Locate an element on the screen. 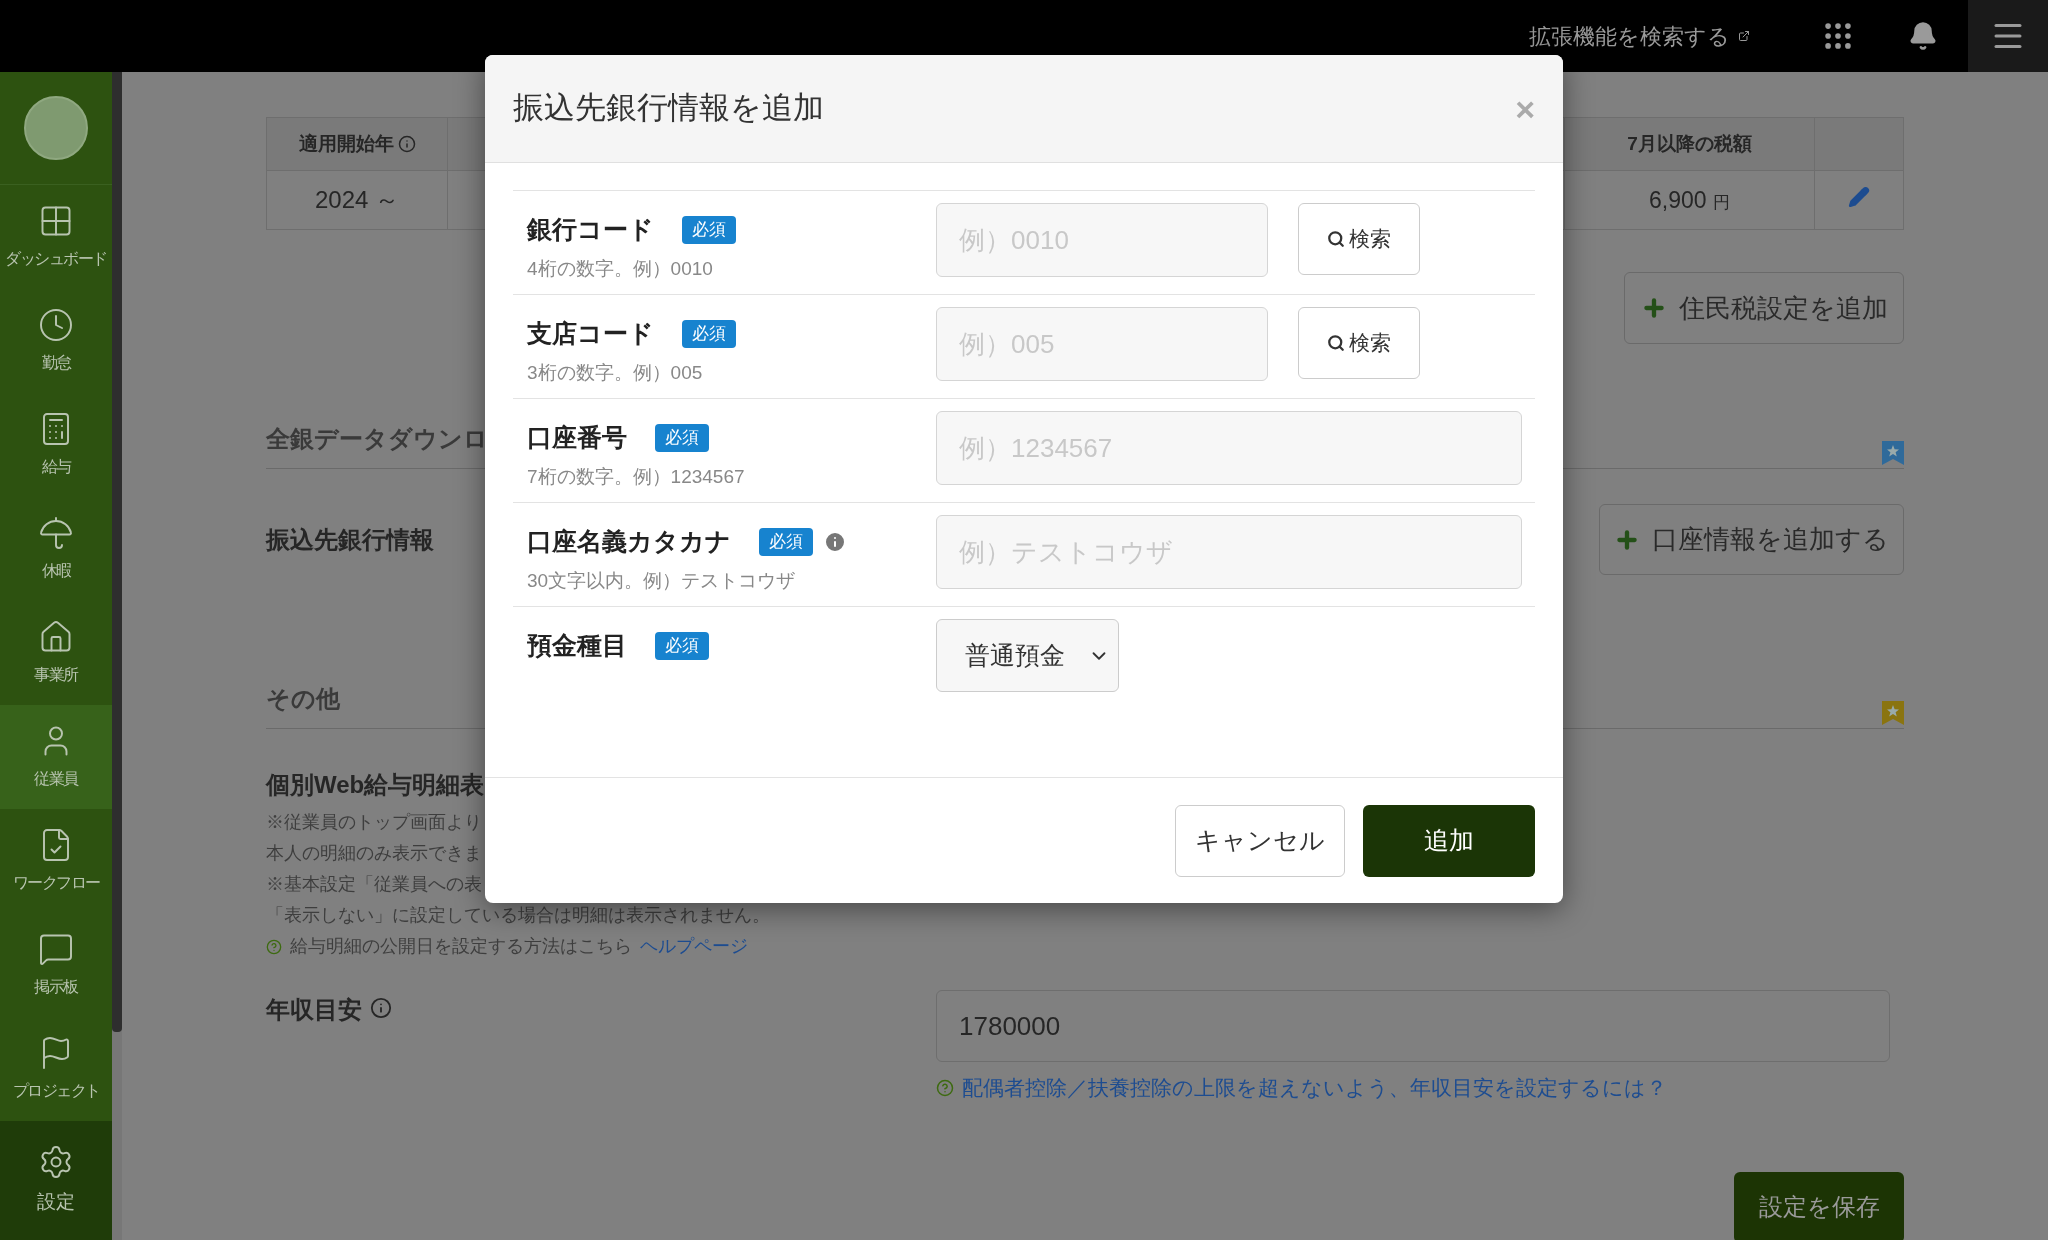 This screenshot has width=2048, height=1240. sidebar-item: ダッシュボード is located at coordinates (56, 237).